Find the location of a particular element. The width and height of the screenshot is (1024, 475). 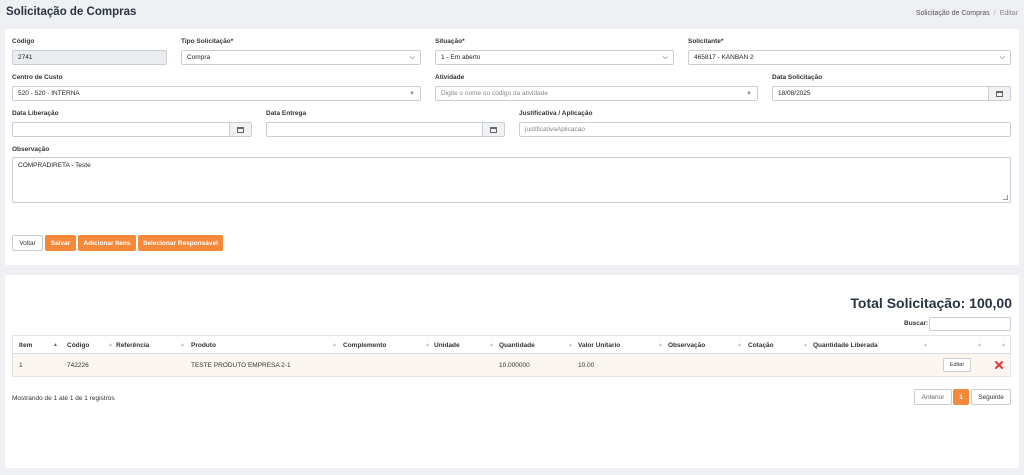

table-info: Mostrando de 1 até 1 de 1 registros is located at coordinates (63, 398).